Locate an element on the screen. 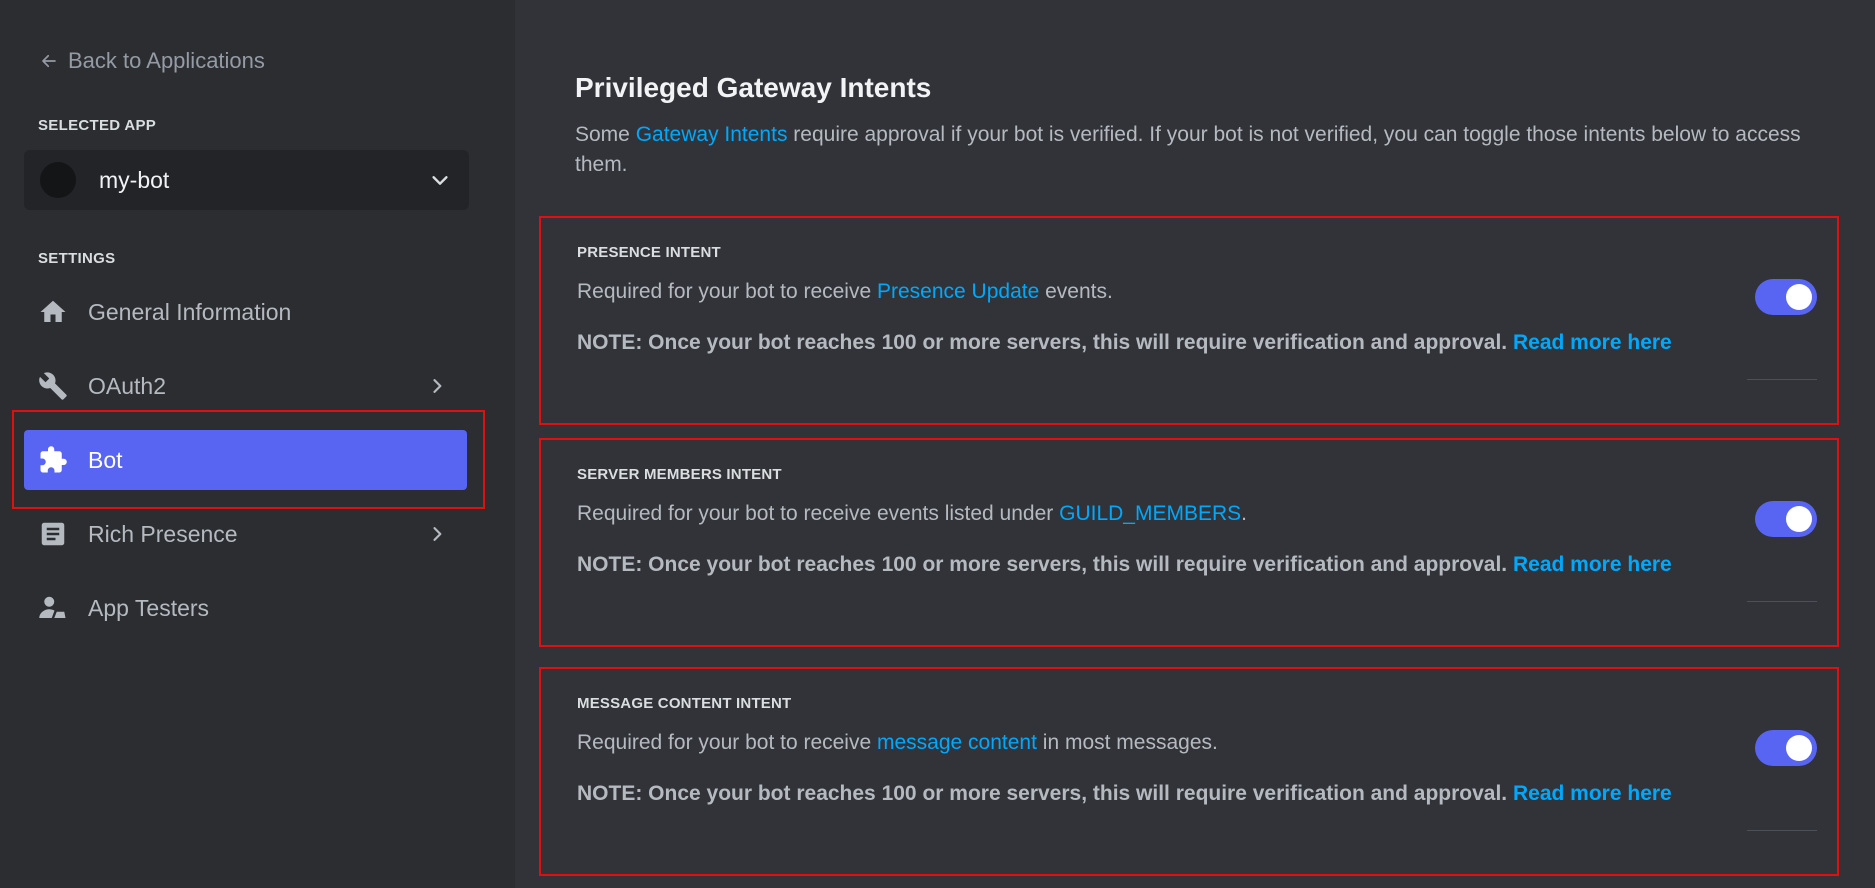 The height and width of the screenshot is (888, 1875). sidebar-item-oauth2: OAuth2 is located at coordinates (245, 386).